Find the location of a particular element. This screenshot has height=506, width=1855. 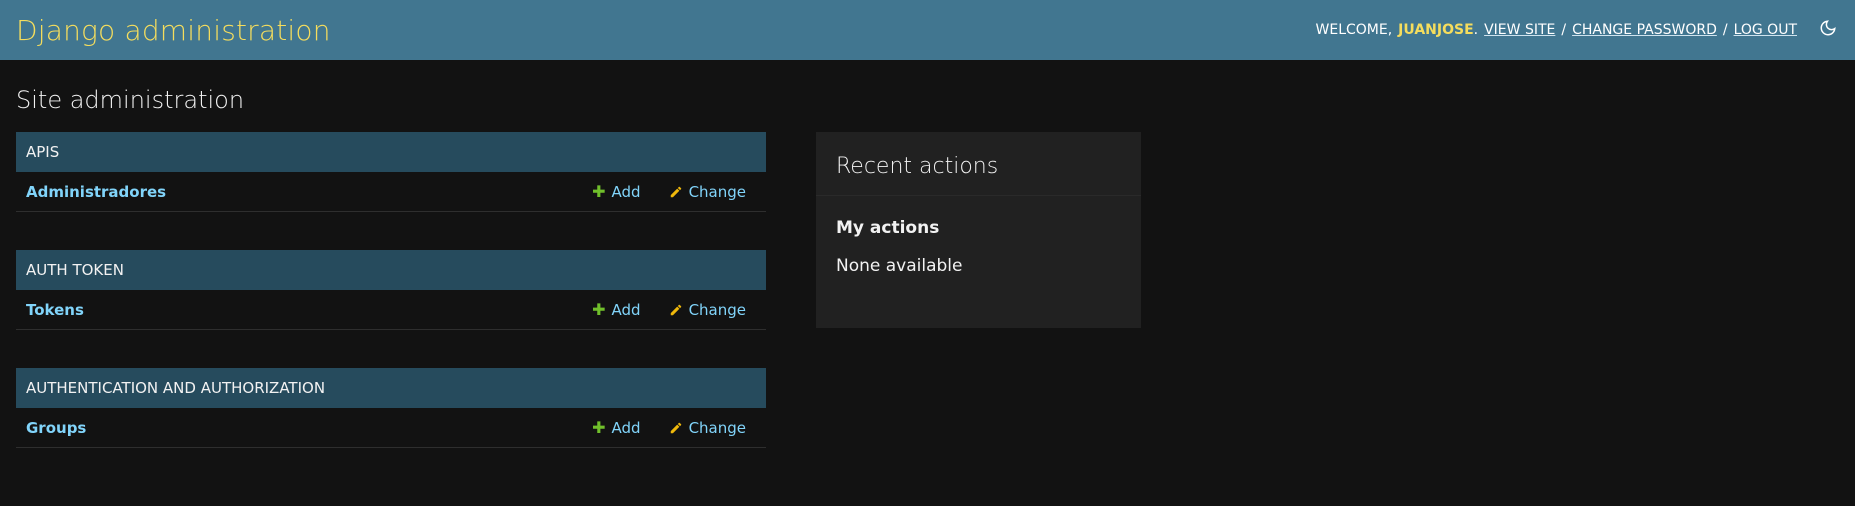

module-apis: APIS Administradores ✚ Add Change is located at coordinates (391, 172).